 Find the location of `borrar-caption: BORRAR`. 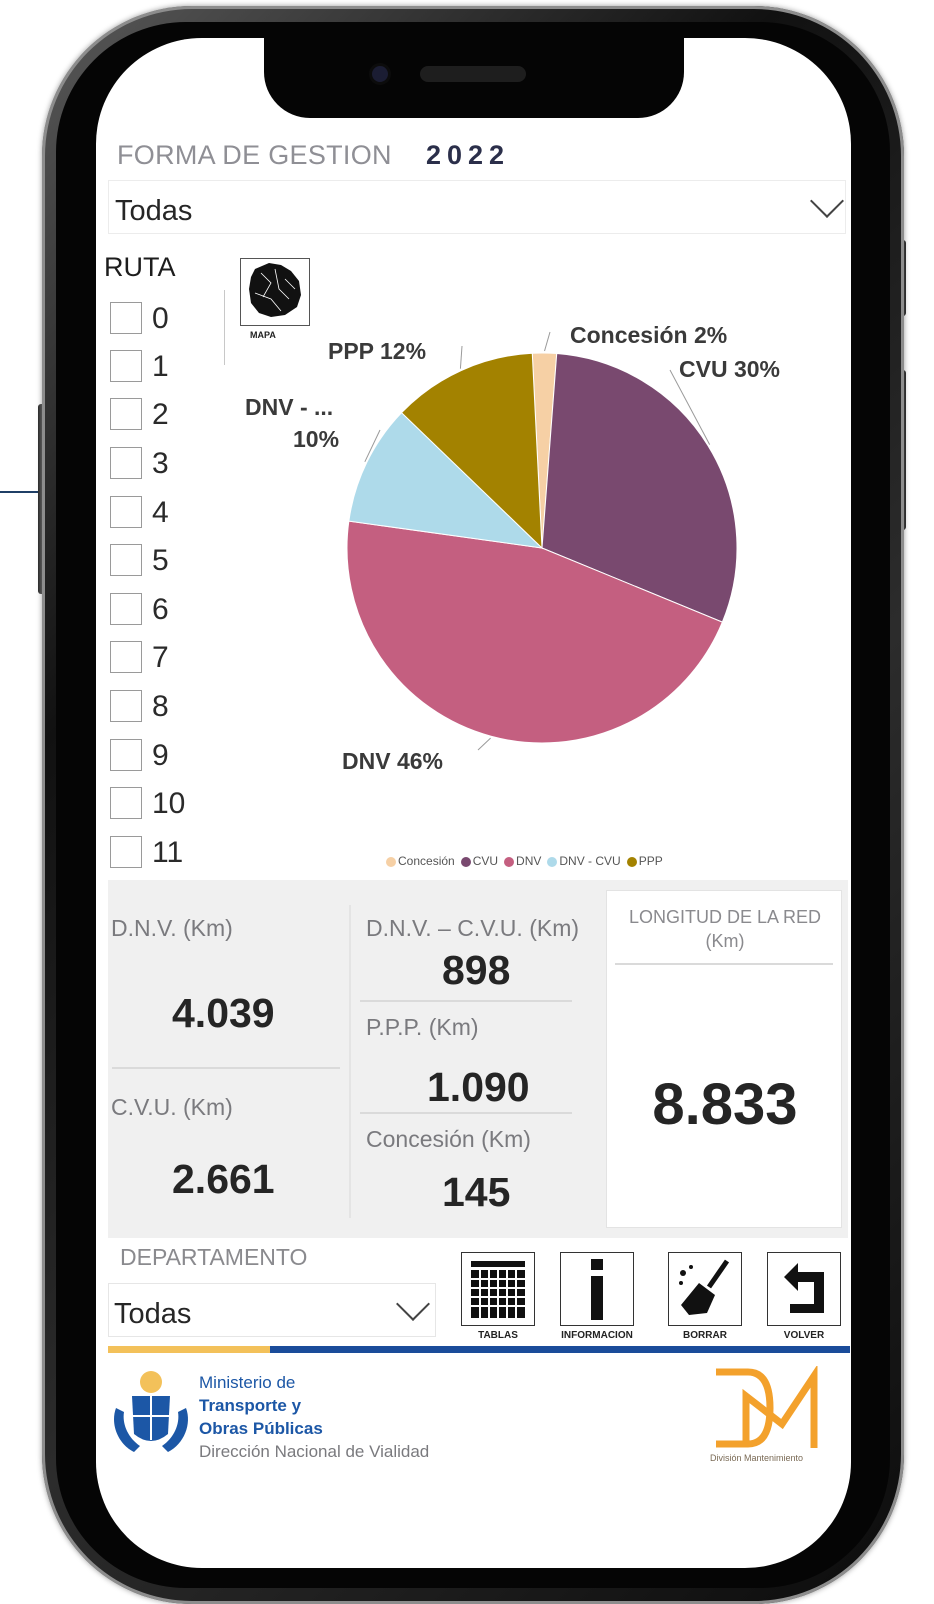

borrar-caption: BORRAR is located at coordinates (705, 1335).